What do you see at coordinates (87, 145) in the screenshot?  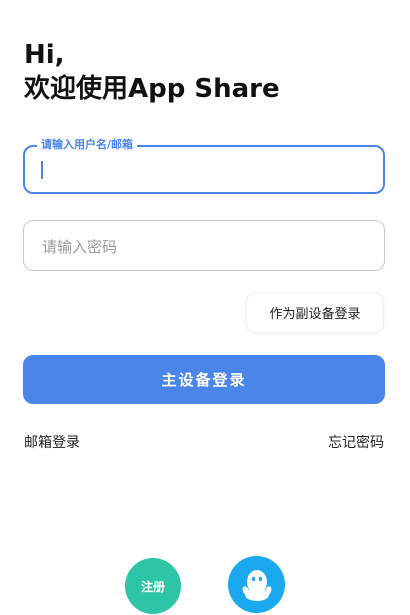 I see `username-label: 请输入用户名/邮箱` at bounding box center [87, 145].